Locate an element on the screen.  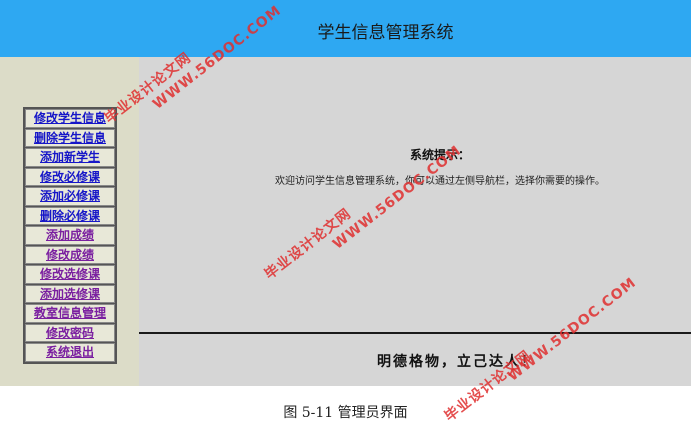
sidebar-item-add-required-course: 添加必修课 is located at coordinates (70, 196).